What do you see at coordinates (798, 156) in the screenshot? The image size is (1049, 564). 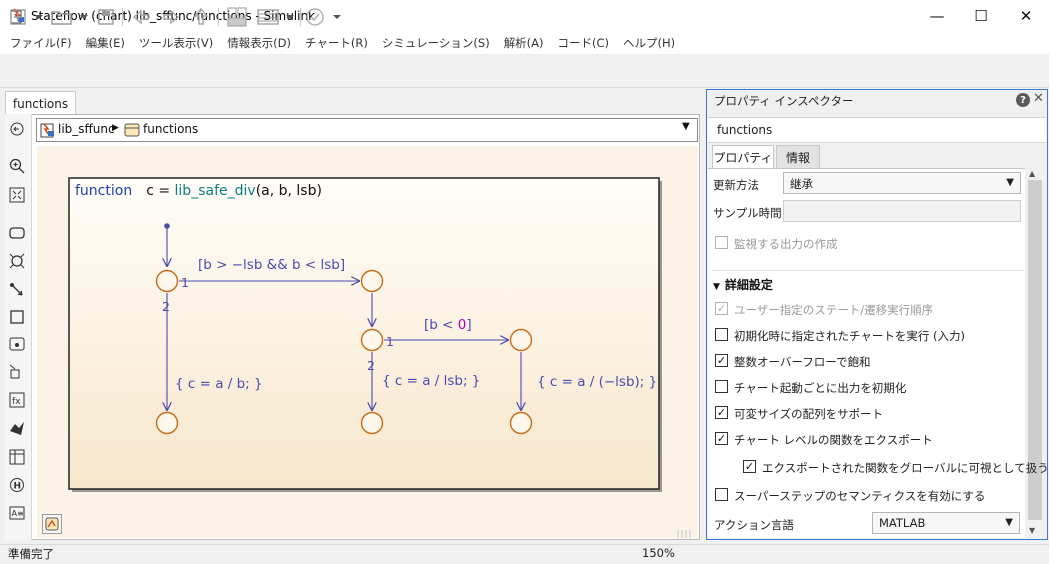 I see `tab-info: 情報` at bounding box center [798, 156].